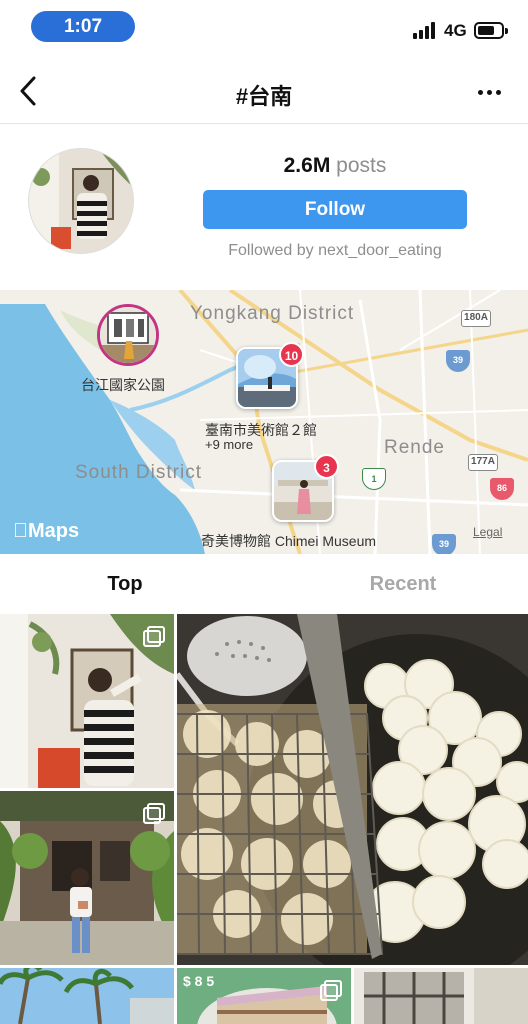 This screenshot has width=528, height=1024. What do you see at coordinates (476, 318) in the screenshot?
I see `road-sign-180a: 180A` at bounding box center [476, 318].